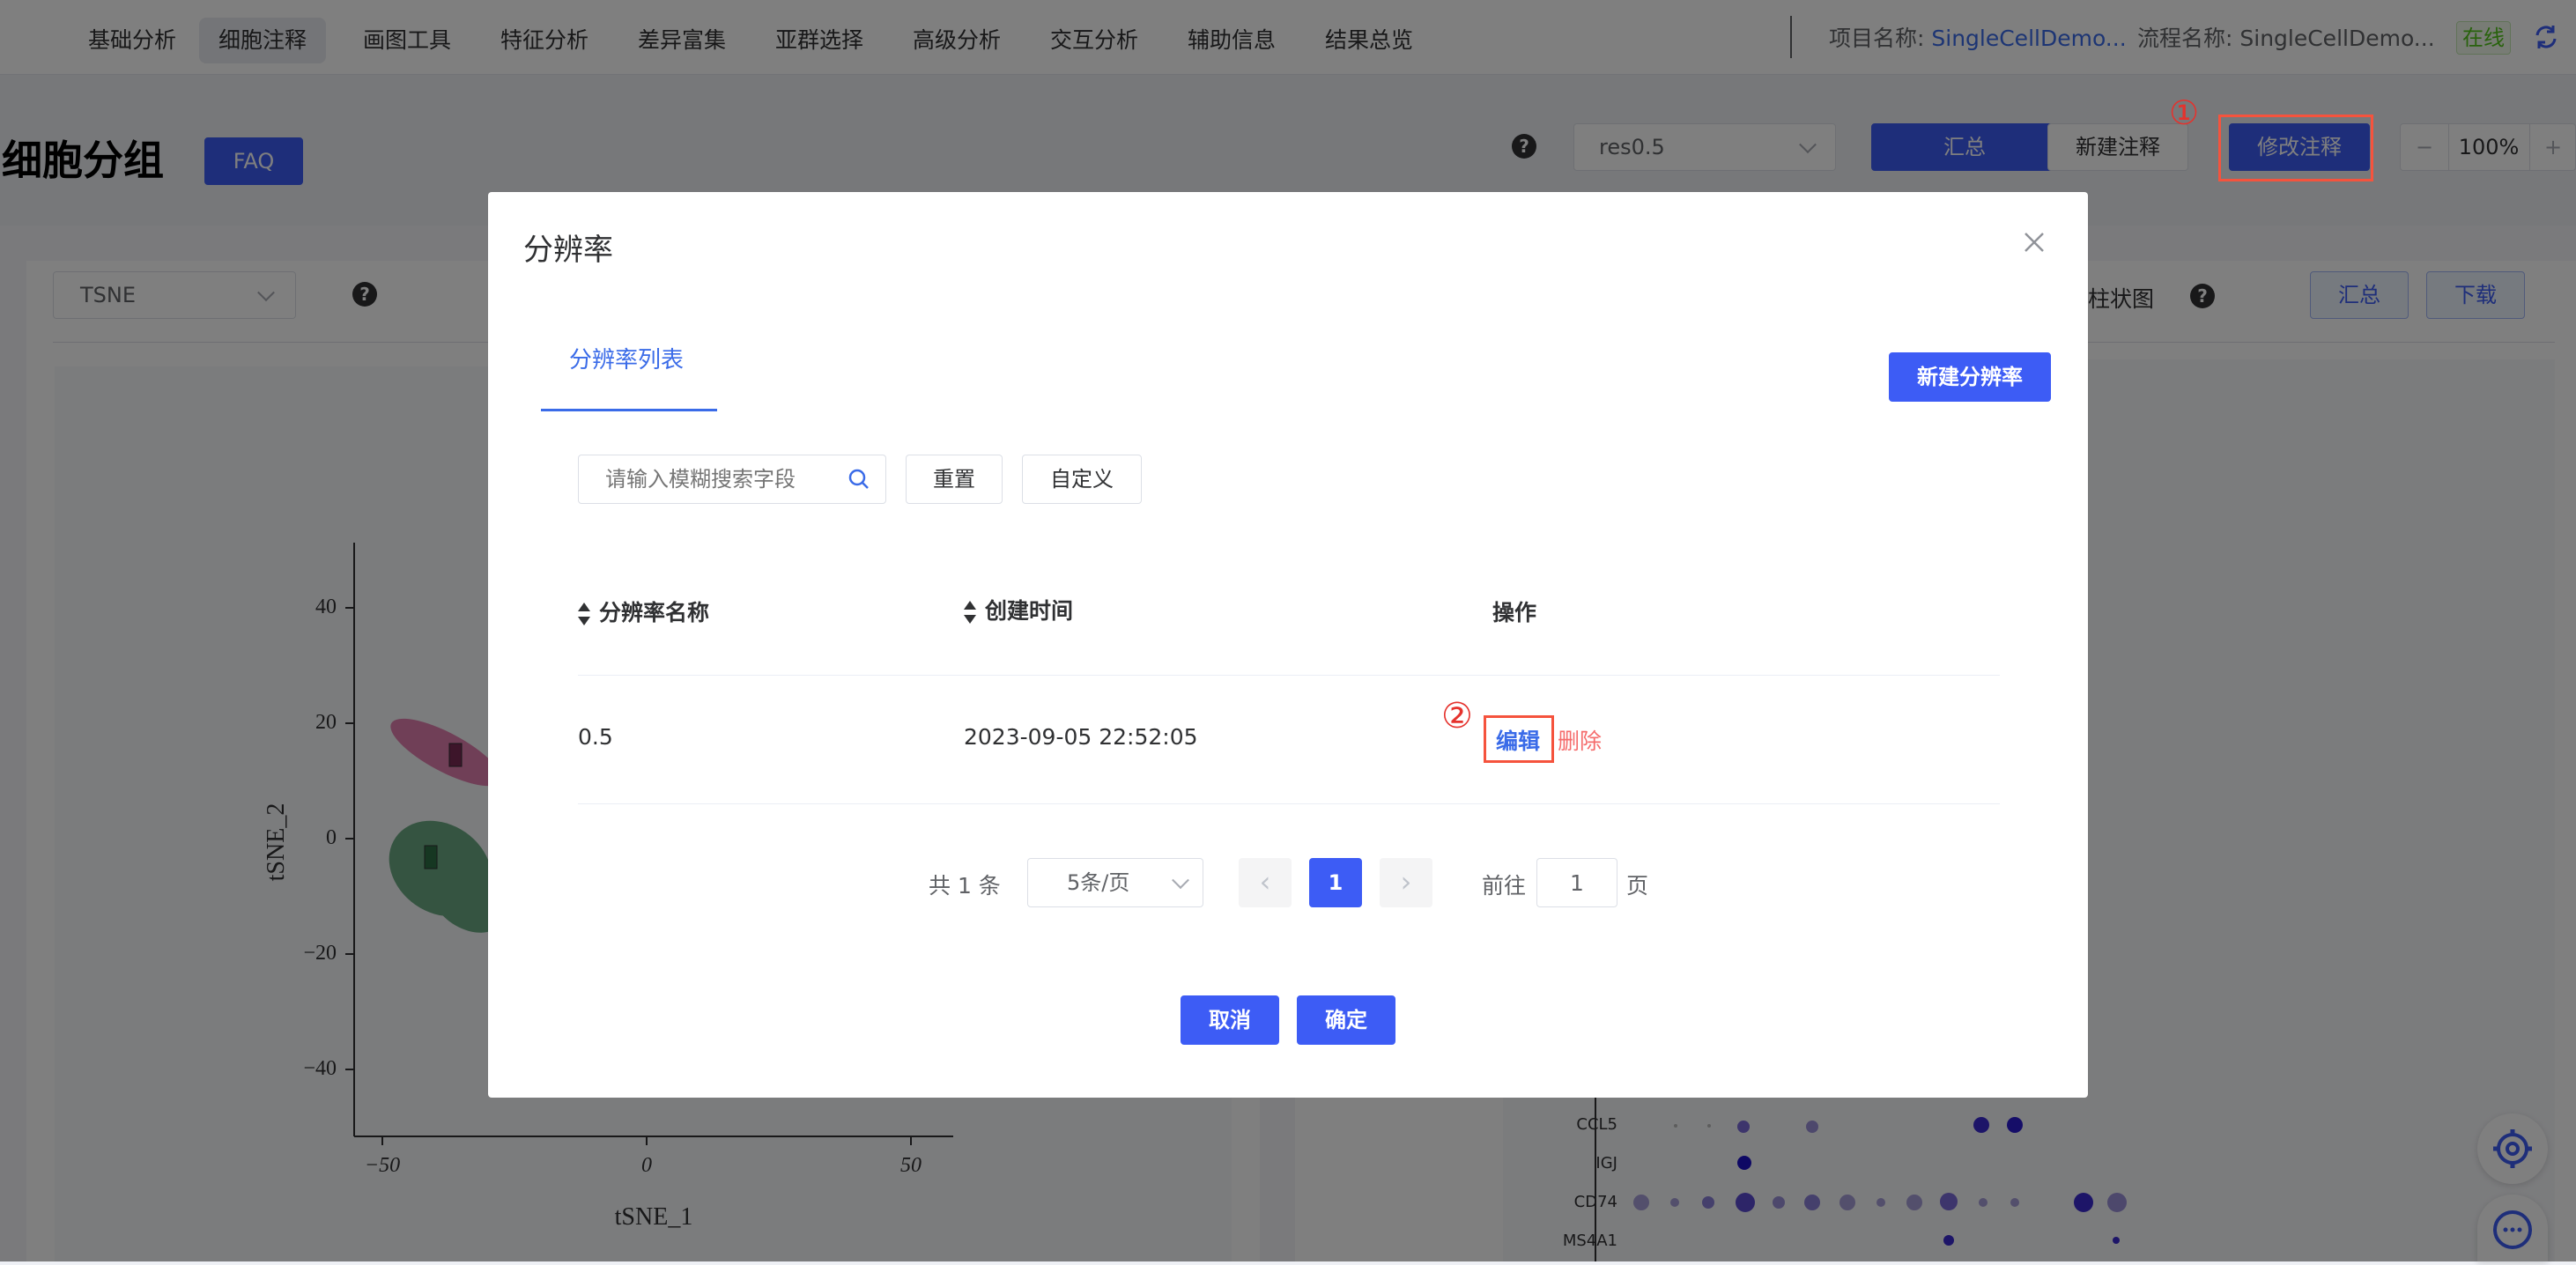  I want to click on page-size-value: 5条/页, so click(1098, 883).